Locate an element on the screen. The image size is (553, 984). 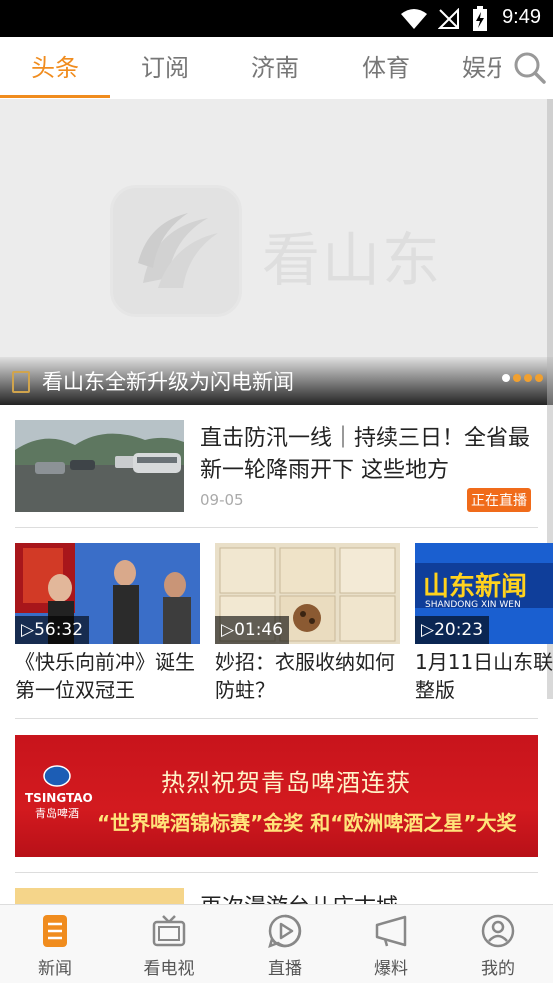
video-duration: ▷20:23 is located at coordinates (452, 630).